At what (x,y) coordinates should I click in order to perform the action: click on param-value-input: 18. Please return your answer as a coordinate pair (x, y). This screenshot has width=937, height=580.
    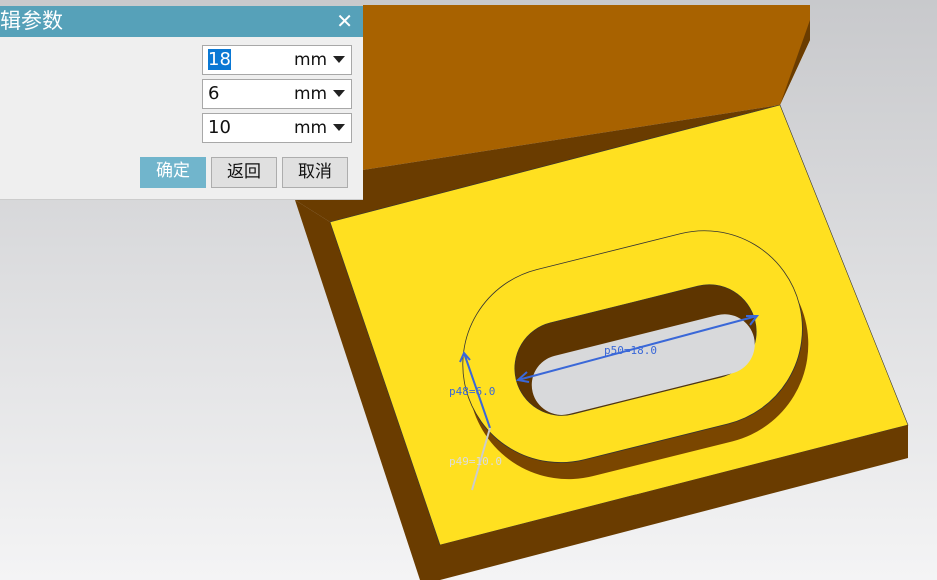
    Looking at the image, I should click on (219, 59).